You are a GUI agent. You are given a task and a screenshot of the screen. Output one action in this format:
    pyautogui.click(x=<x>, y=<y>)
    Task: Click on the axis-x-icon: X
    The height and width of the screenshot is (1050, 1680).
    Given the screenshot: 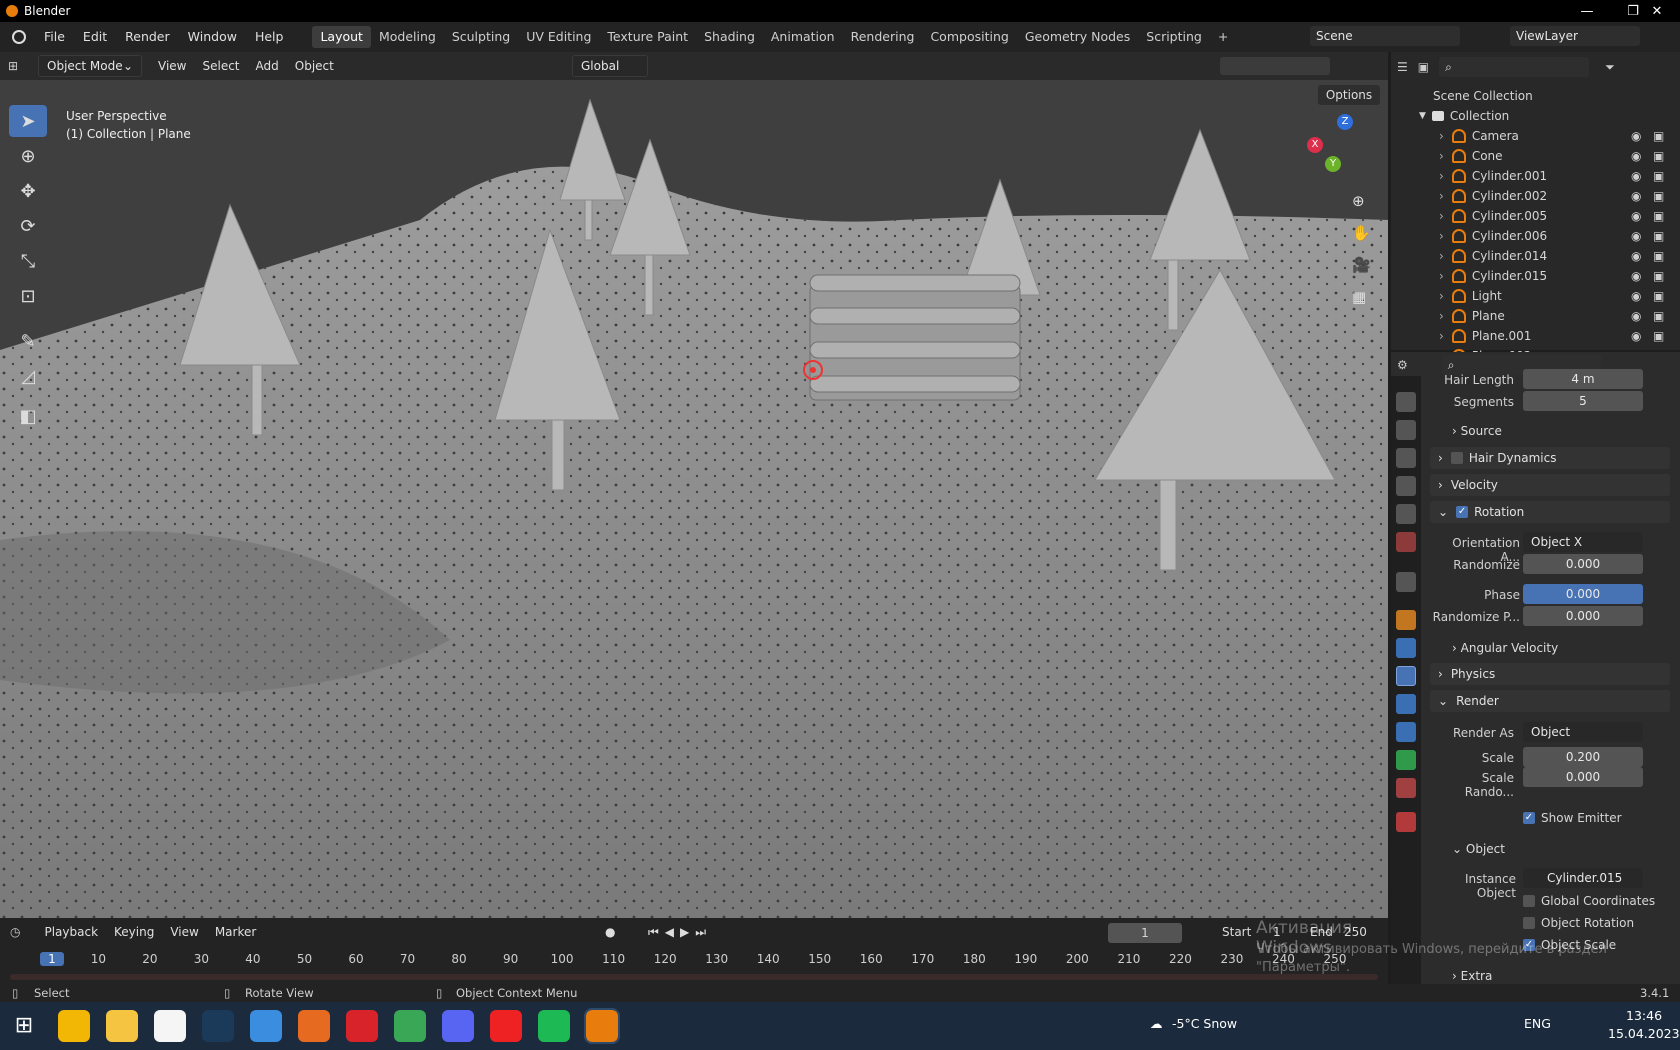 What is the action you would take?
    pyautogui.click(x=1315, y=145)
    